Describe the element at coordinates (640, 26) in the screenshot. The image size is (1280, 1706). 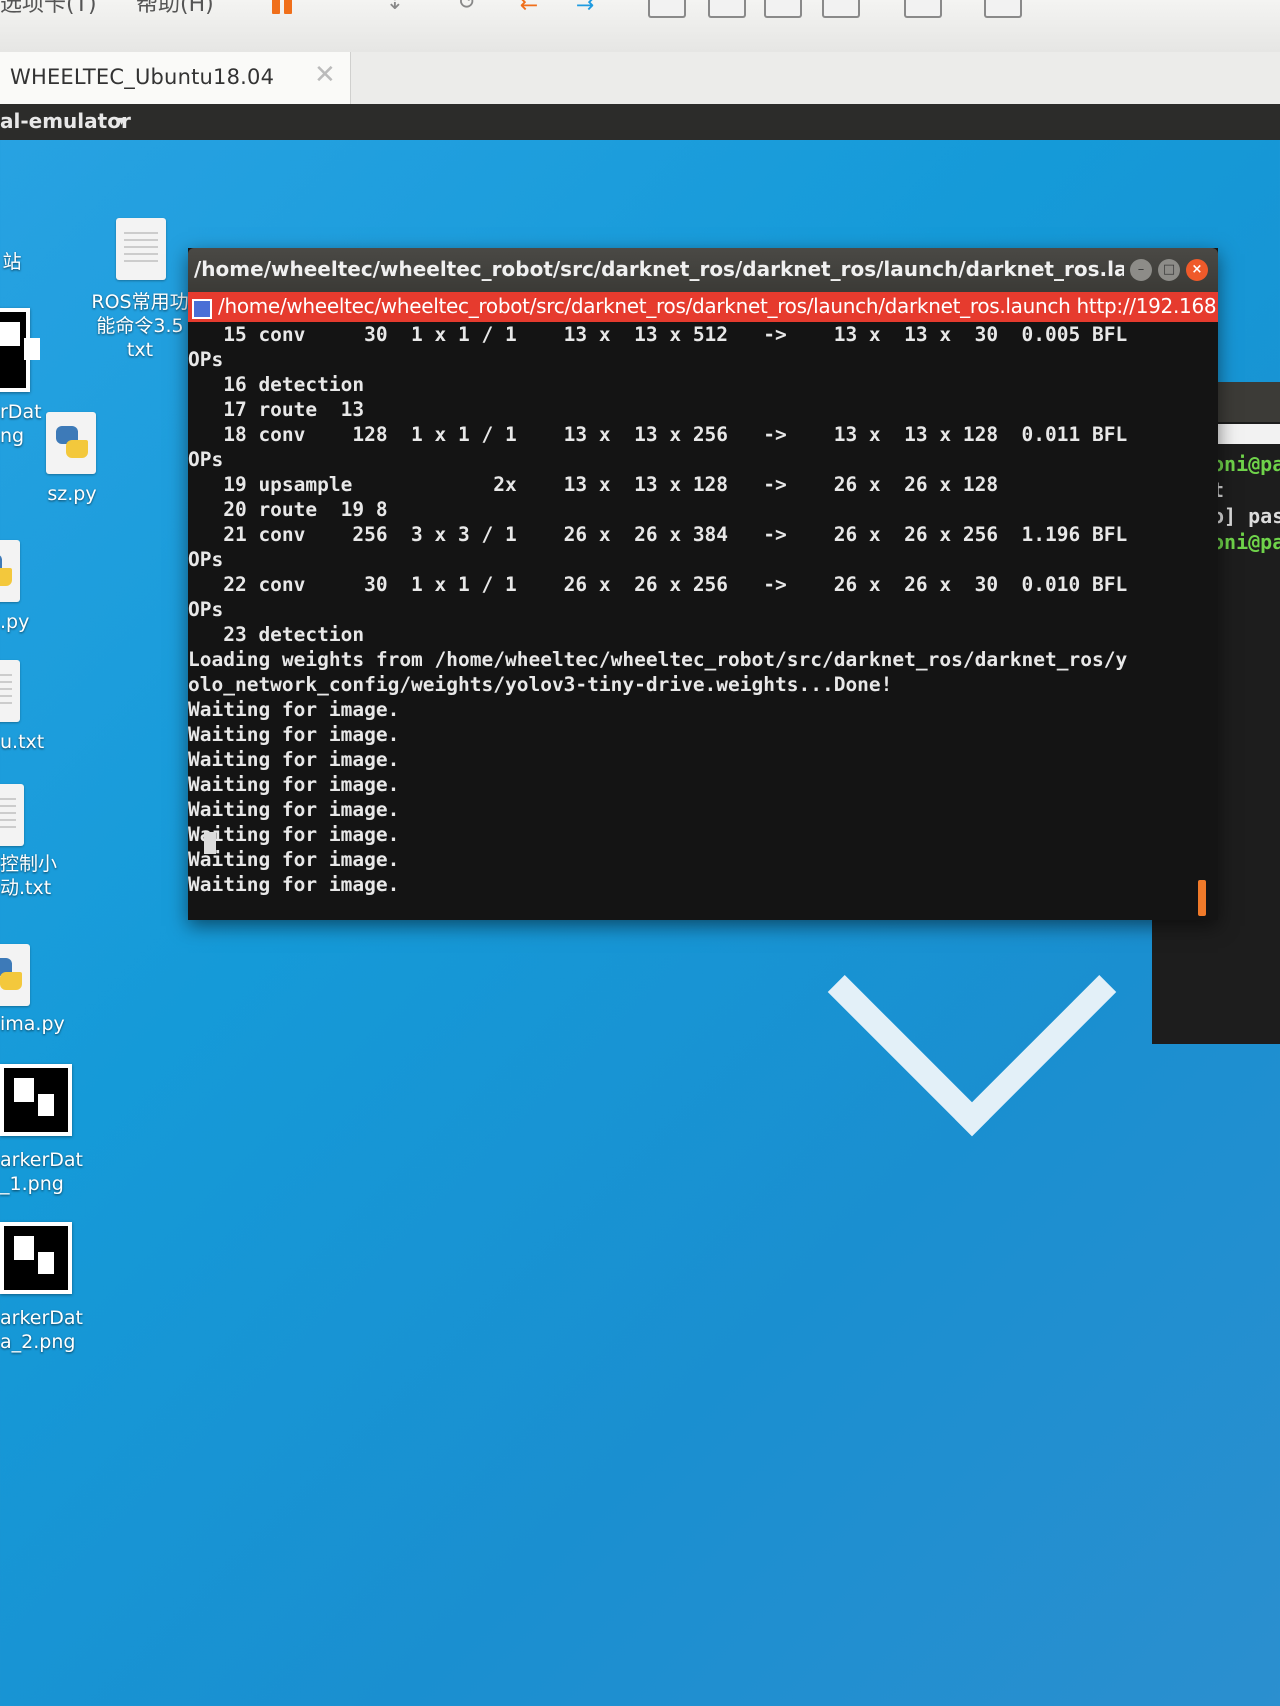
I see `host-menu-bar: 选项卡(T) 帮助(H) ⇣ ↺ ⇇ ⇉` at that location.